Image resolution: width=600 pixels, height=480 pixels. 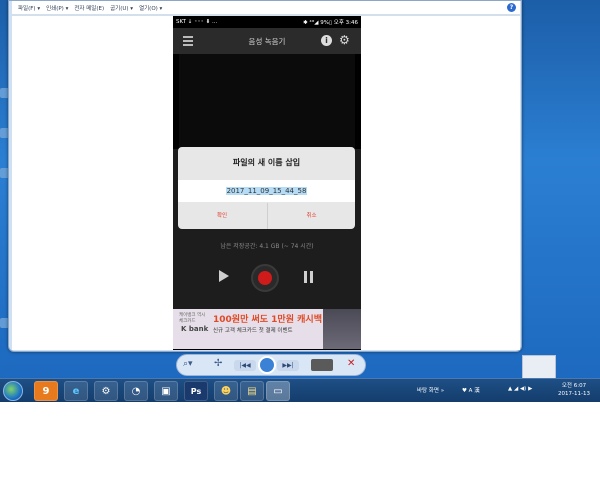 I want to click on filename-input: 2017_11_09_15_44_58, so click(x=266, y=191).